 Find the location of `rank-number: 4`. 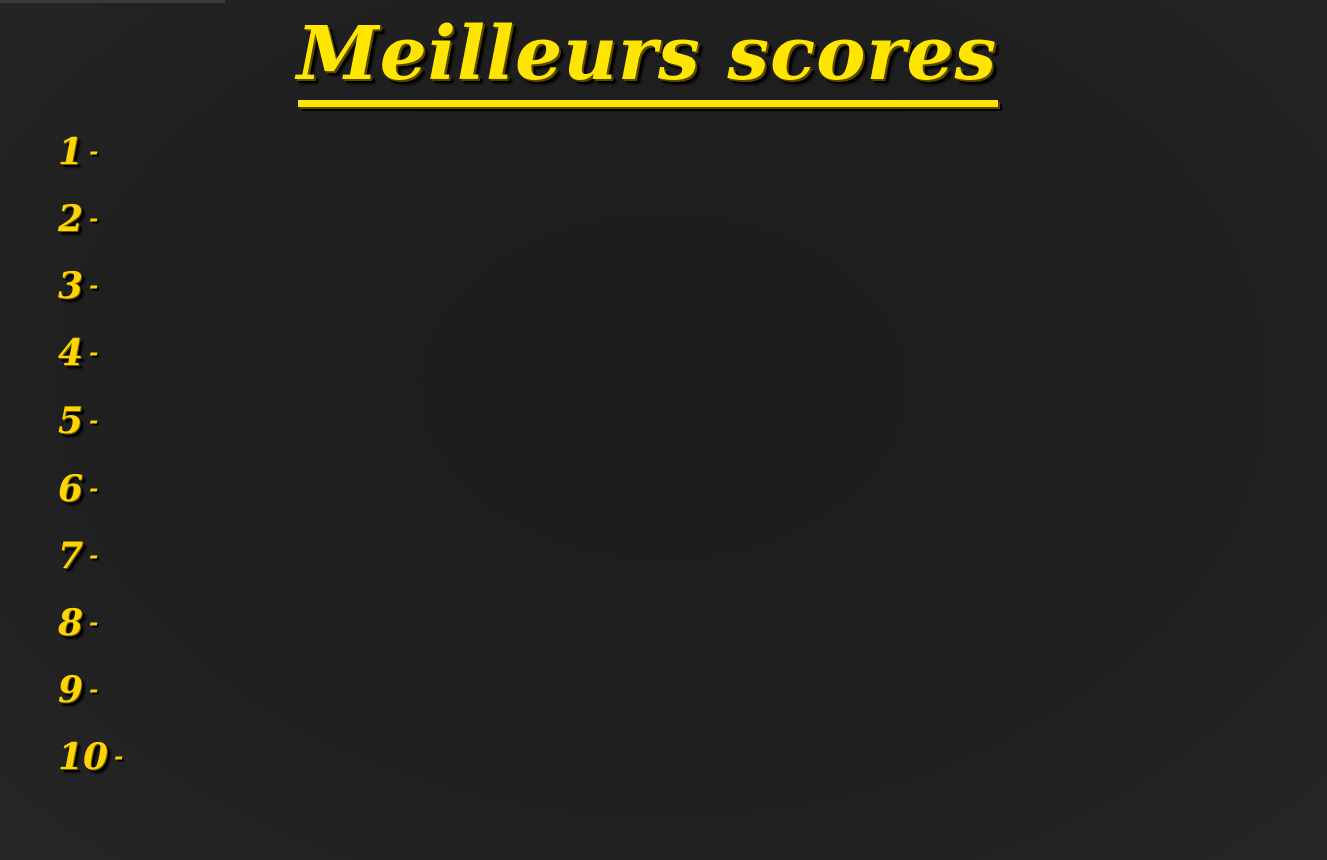

rank-number: 4 is located at coordinates (71, 353).